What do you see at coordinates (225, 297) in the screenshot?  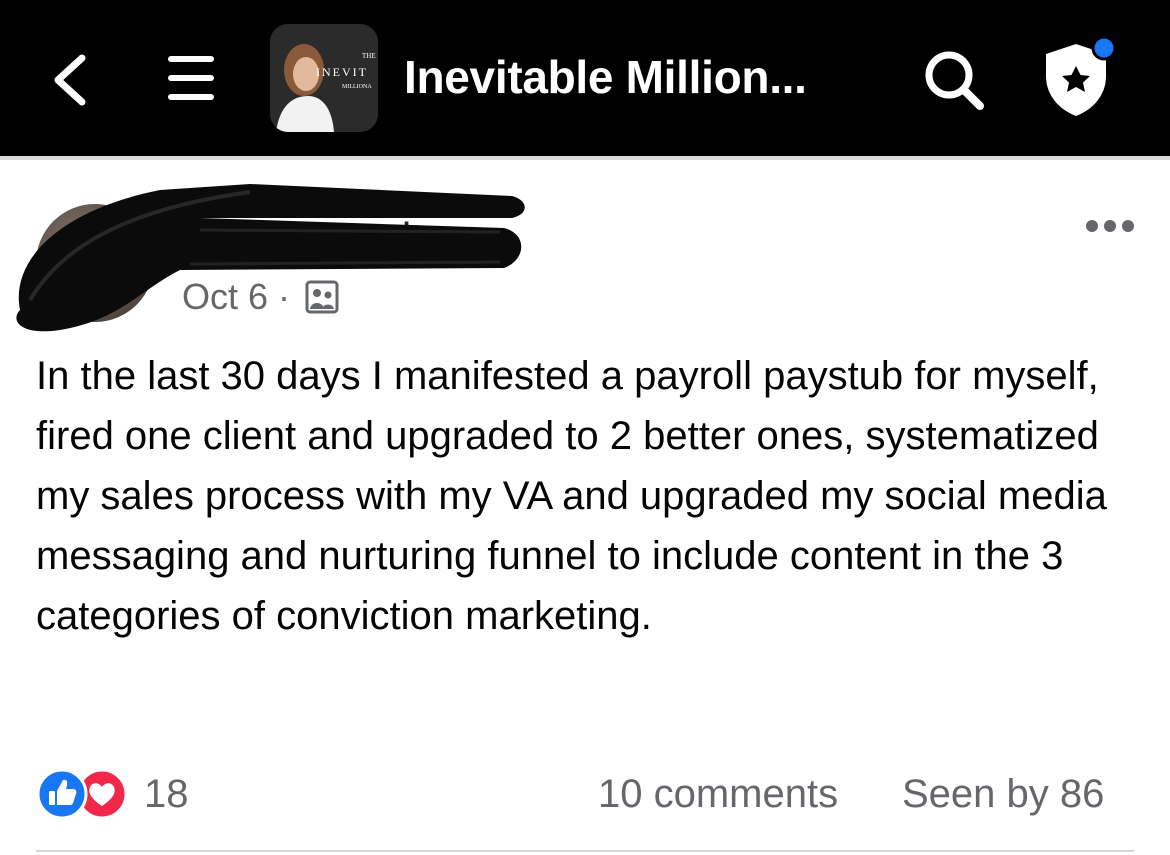 I see `post-date: Oct 6` at bounding box center [225, 297].